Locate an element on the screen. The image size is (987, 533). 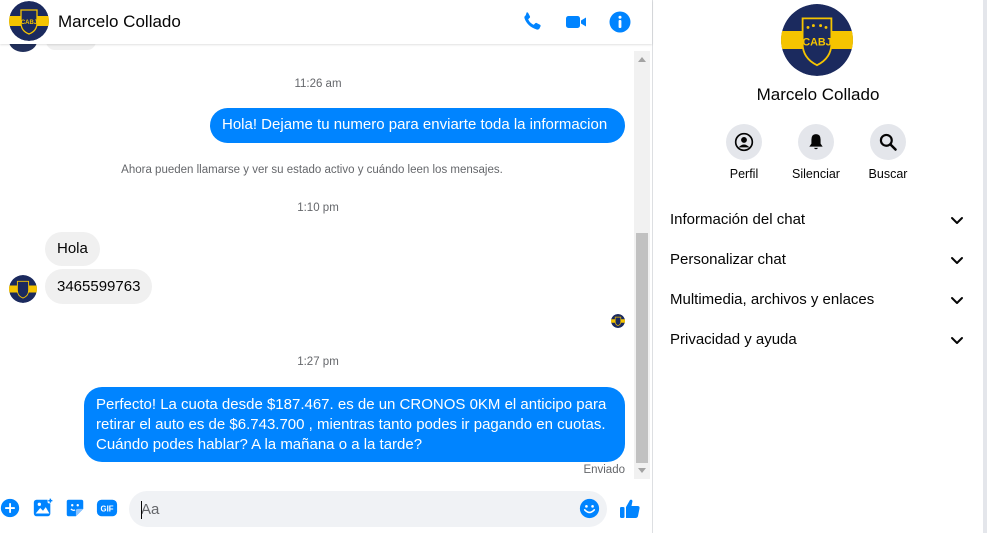
profile-label: Perfil is located at coordinates (744, 174).